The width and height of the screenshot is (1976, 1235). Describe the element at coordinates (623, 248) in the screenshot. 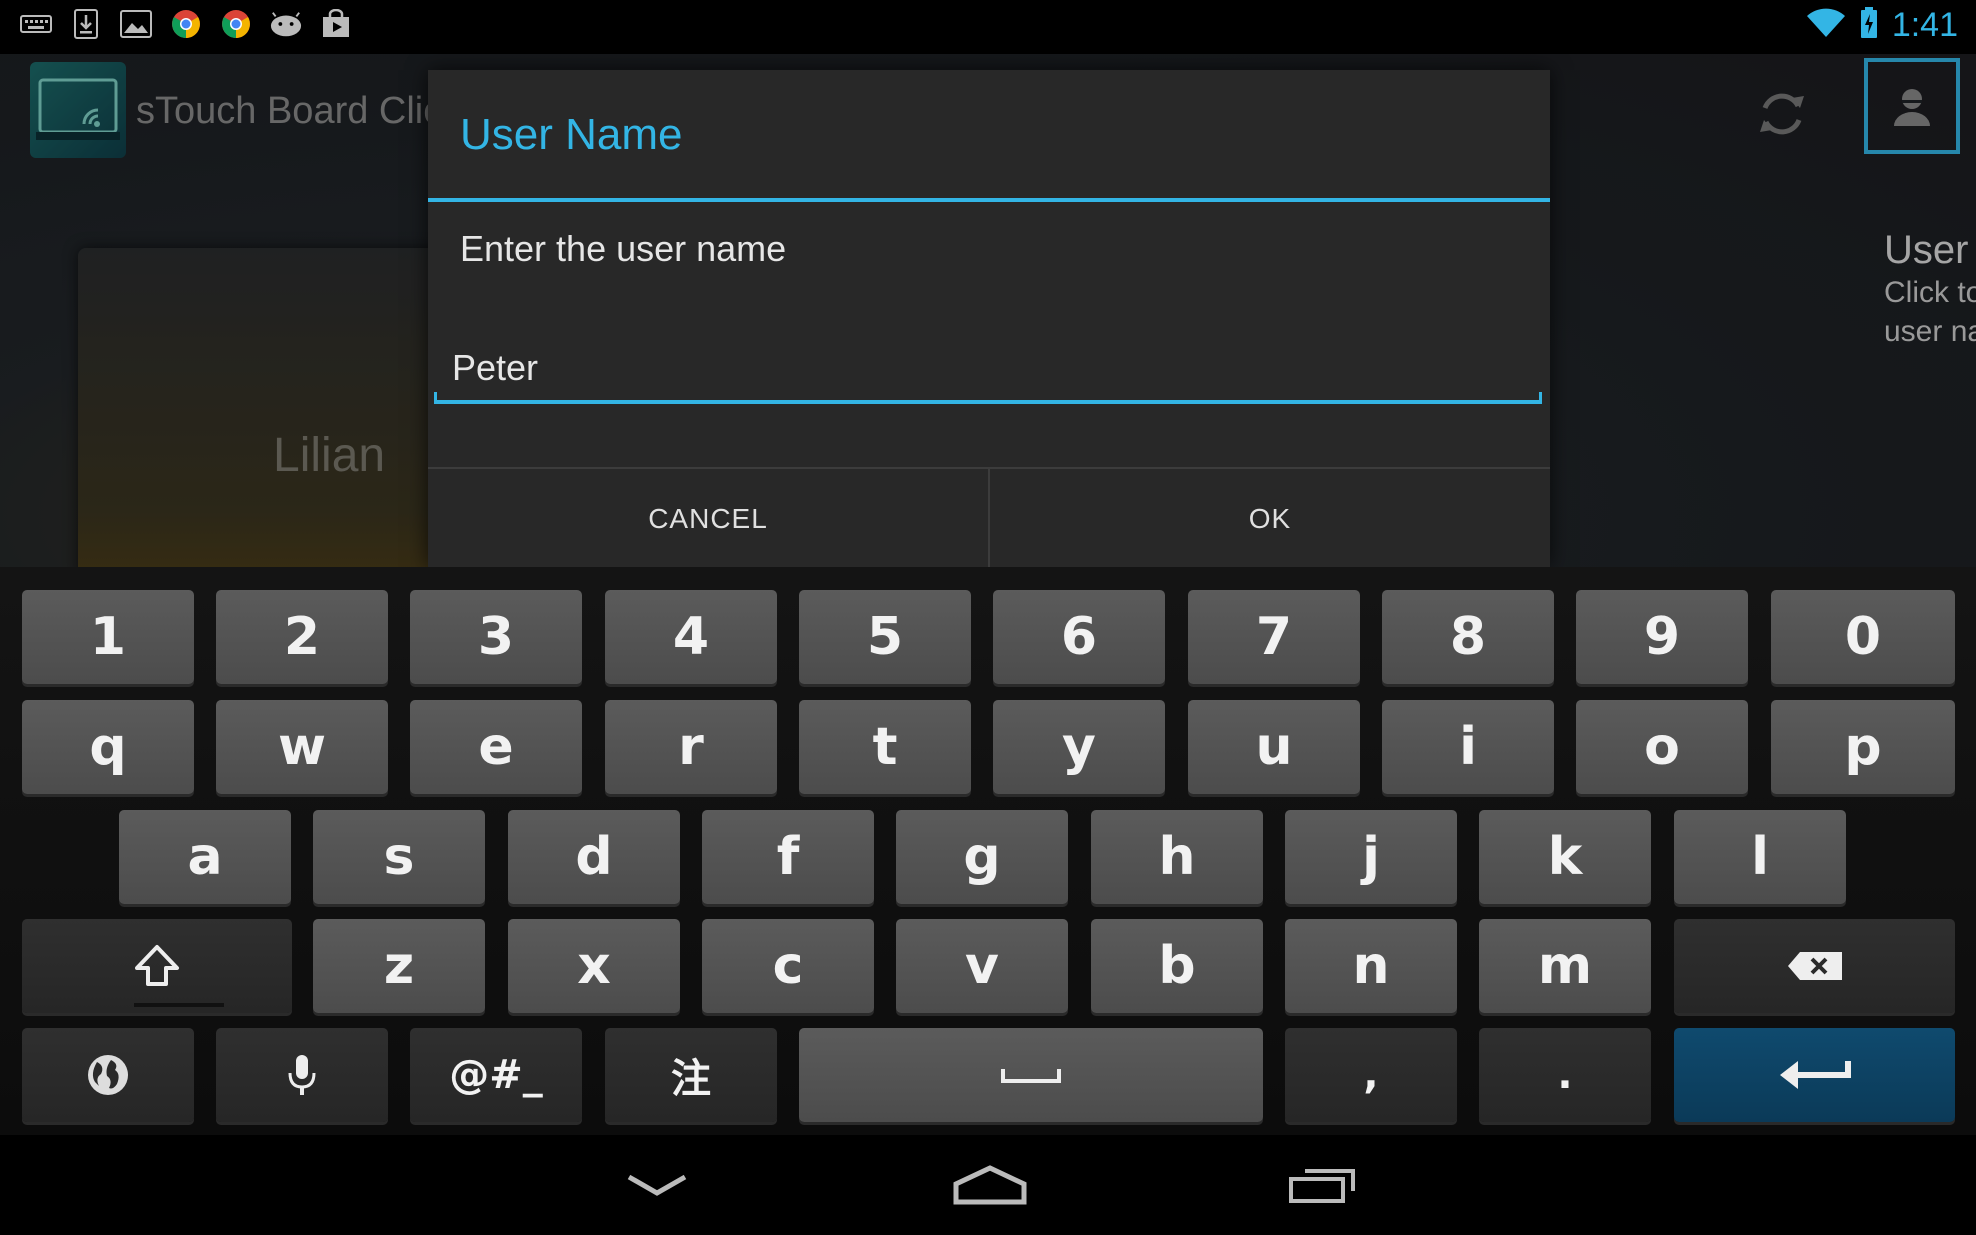

I see `dialog-message: Enter the user name` at that location.